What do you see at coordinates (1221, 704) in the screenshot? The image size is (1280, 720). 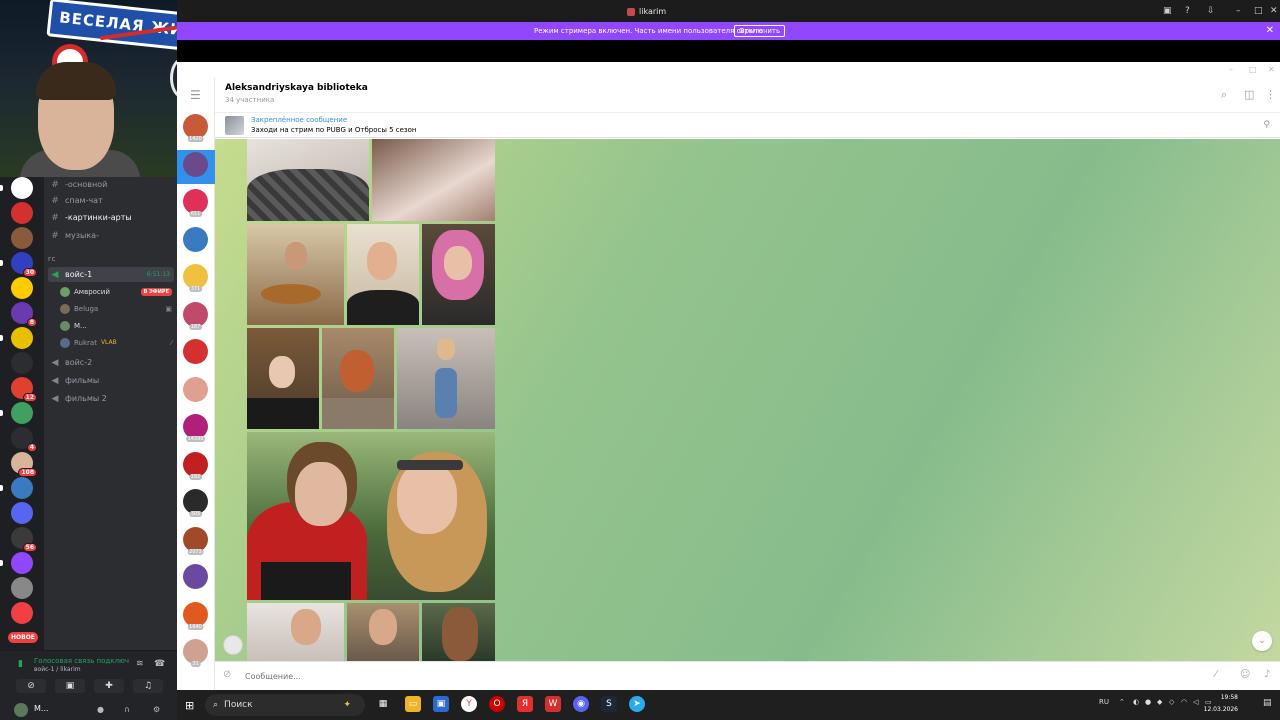 I see `system-clock: 19:58 12.03.2026` at bounding box center [1221, 704].